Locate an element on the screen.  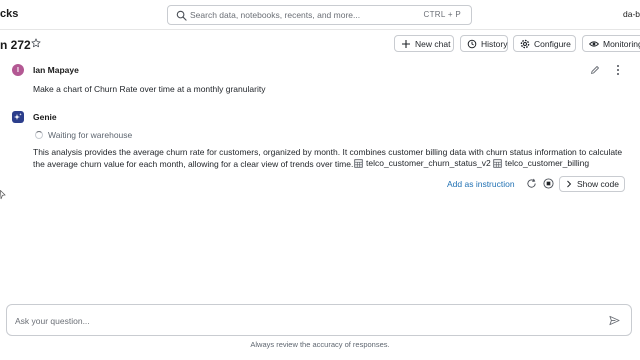
page-title: n 272 is located at coordinates (15, 45).